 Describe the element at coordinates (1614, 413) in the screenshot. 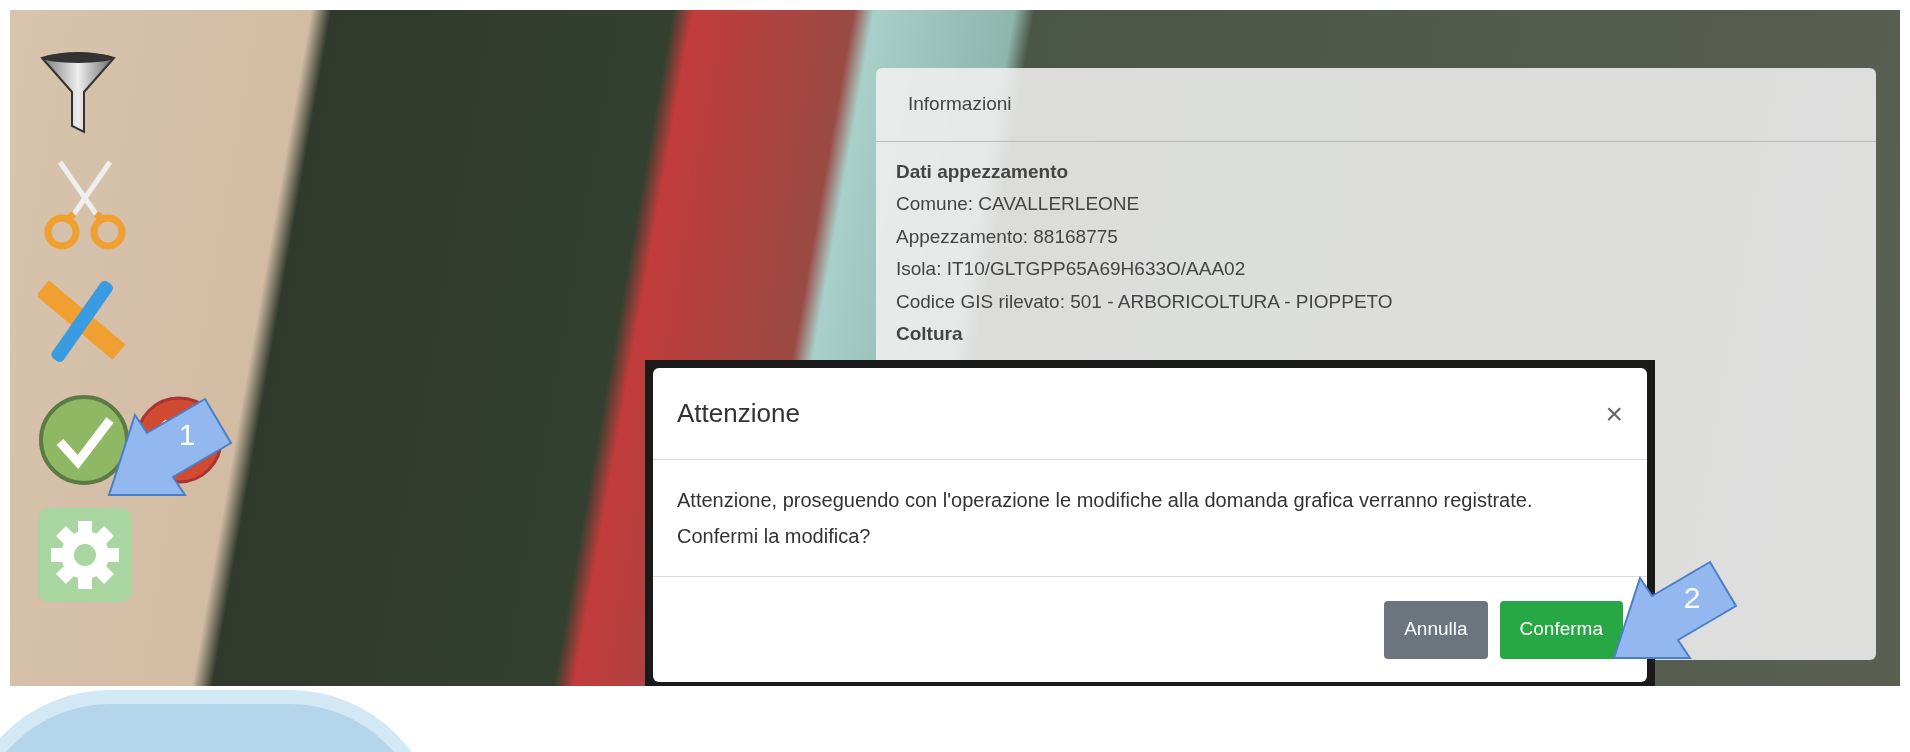

I see `close-button: ×` at that location.